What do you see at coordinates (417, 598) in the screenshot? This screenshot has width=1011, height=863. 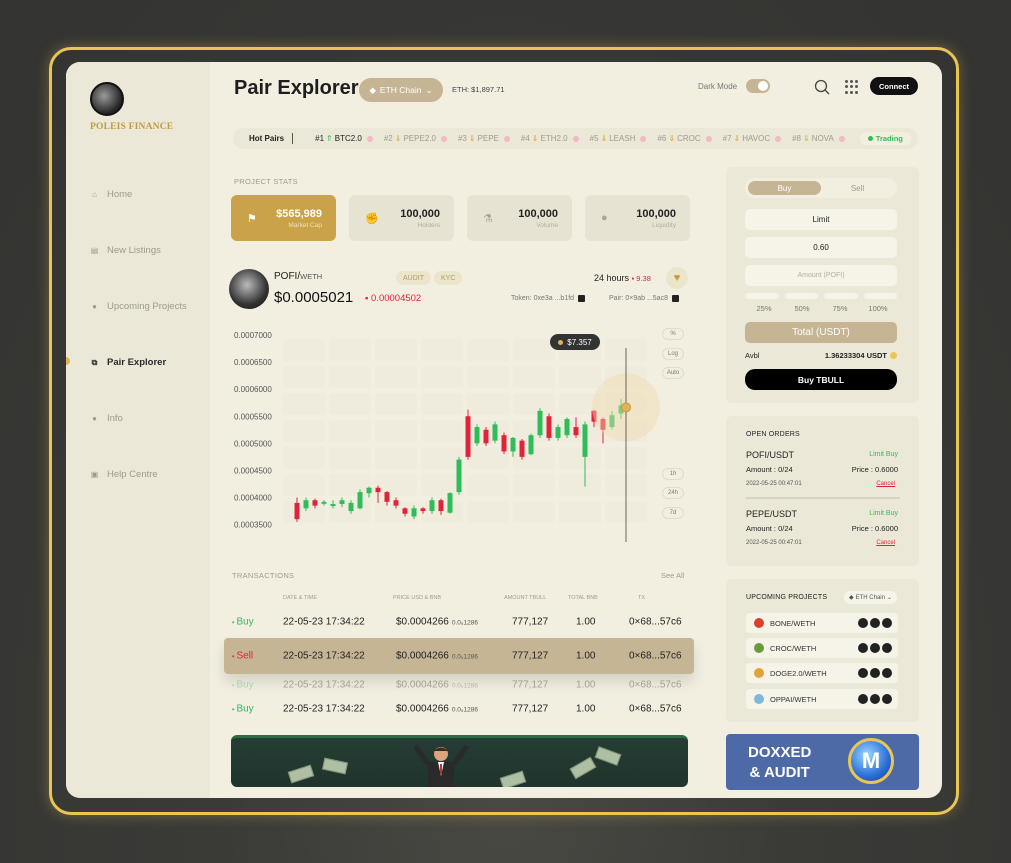 I see `col-price: PRICE USD & BNB` at bounding box center [417, 598].